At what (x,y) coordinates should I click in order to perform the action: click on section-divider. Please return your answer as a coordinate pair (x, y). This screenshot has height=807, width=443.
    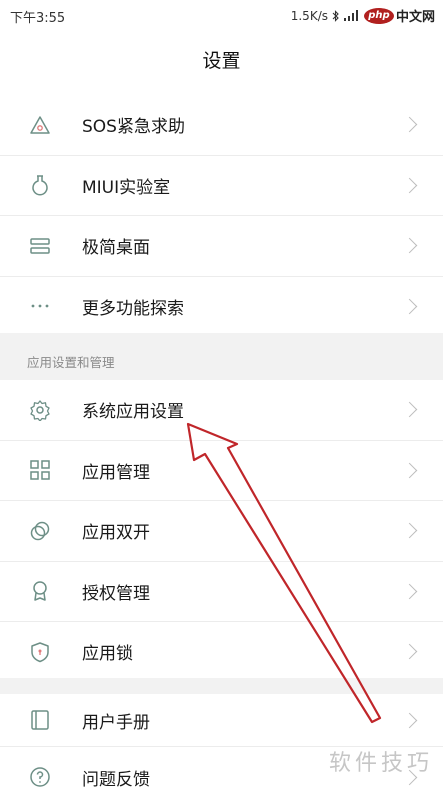
    Looking at the image, I should click on (221, 686).